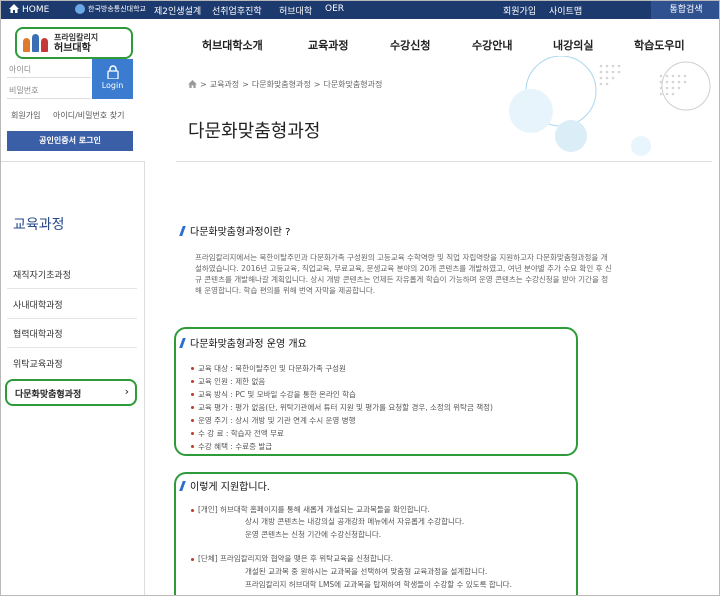 The height and width of the screenshot is (596, 720). I want to click on support-personal-line: 운영 콘텐츠는 신청 기간에 수강신청합니다., so click(313, 534).